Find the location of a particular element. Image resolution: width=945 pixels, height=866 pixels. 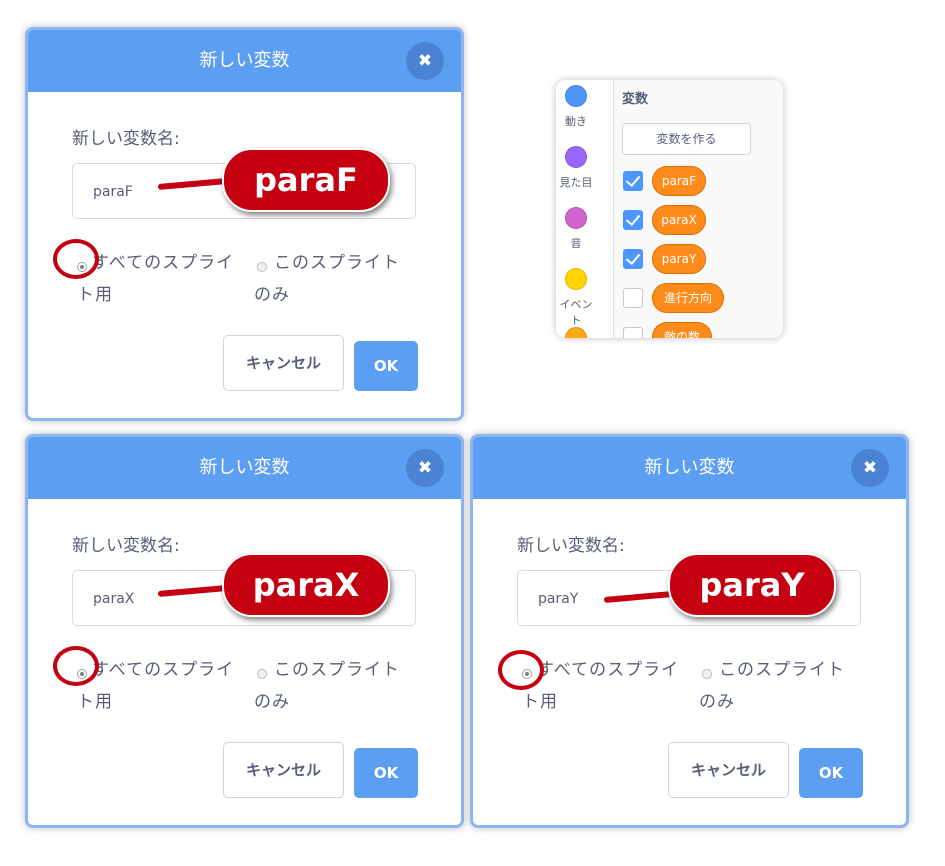

callout-label-paray: paraY is located at coordinates (752, 585).